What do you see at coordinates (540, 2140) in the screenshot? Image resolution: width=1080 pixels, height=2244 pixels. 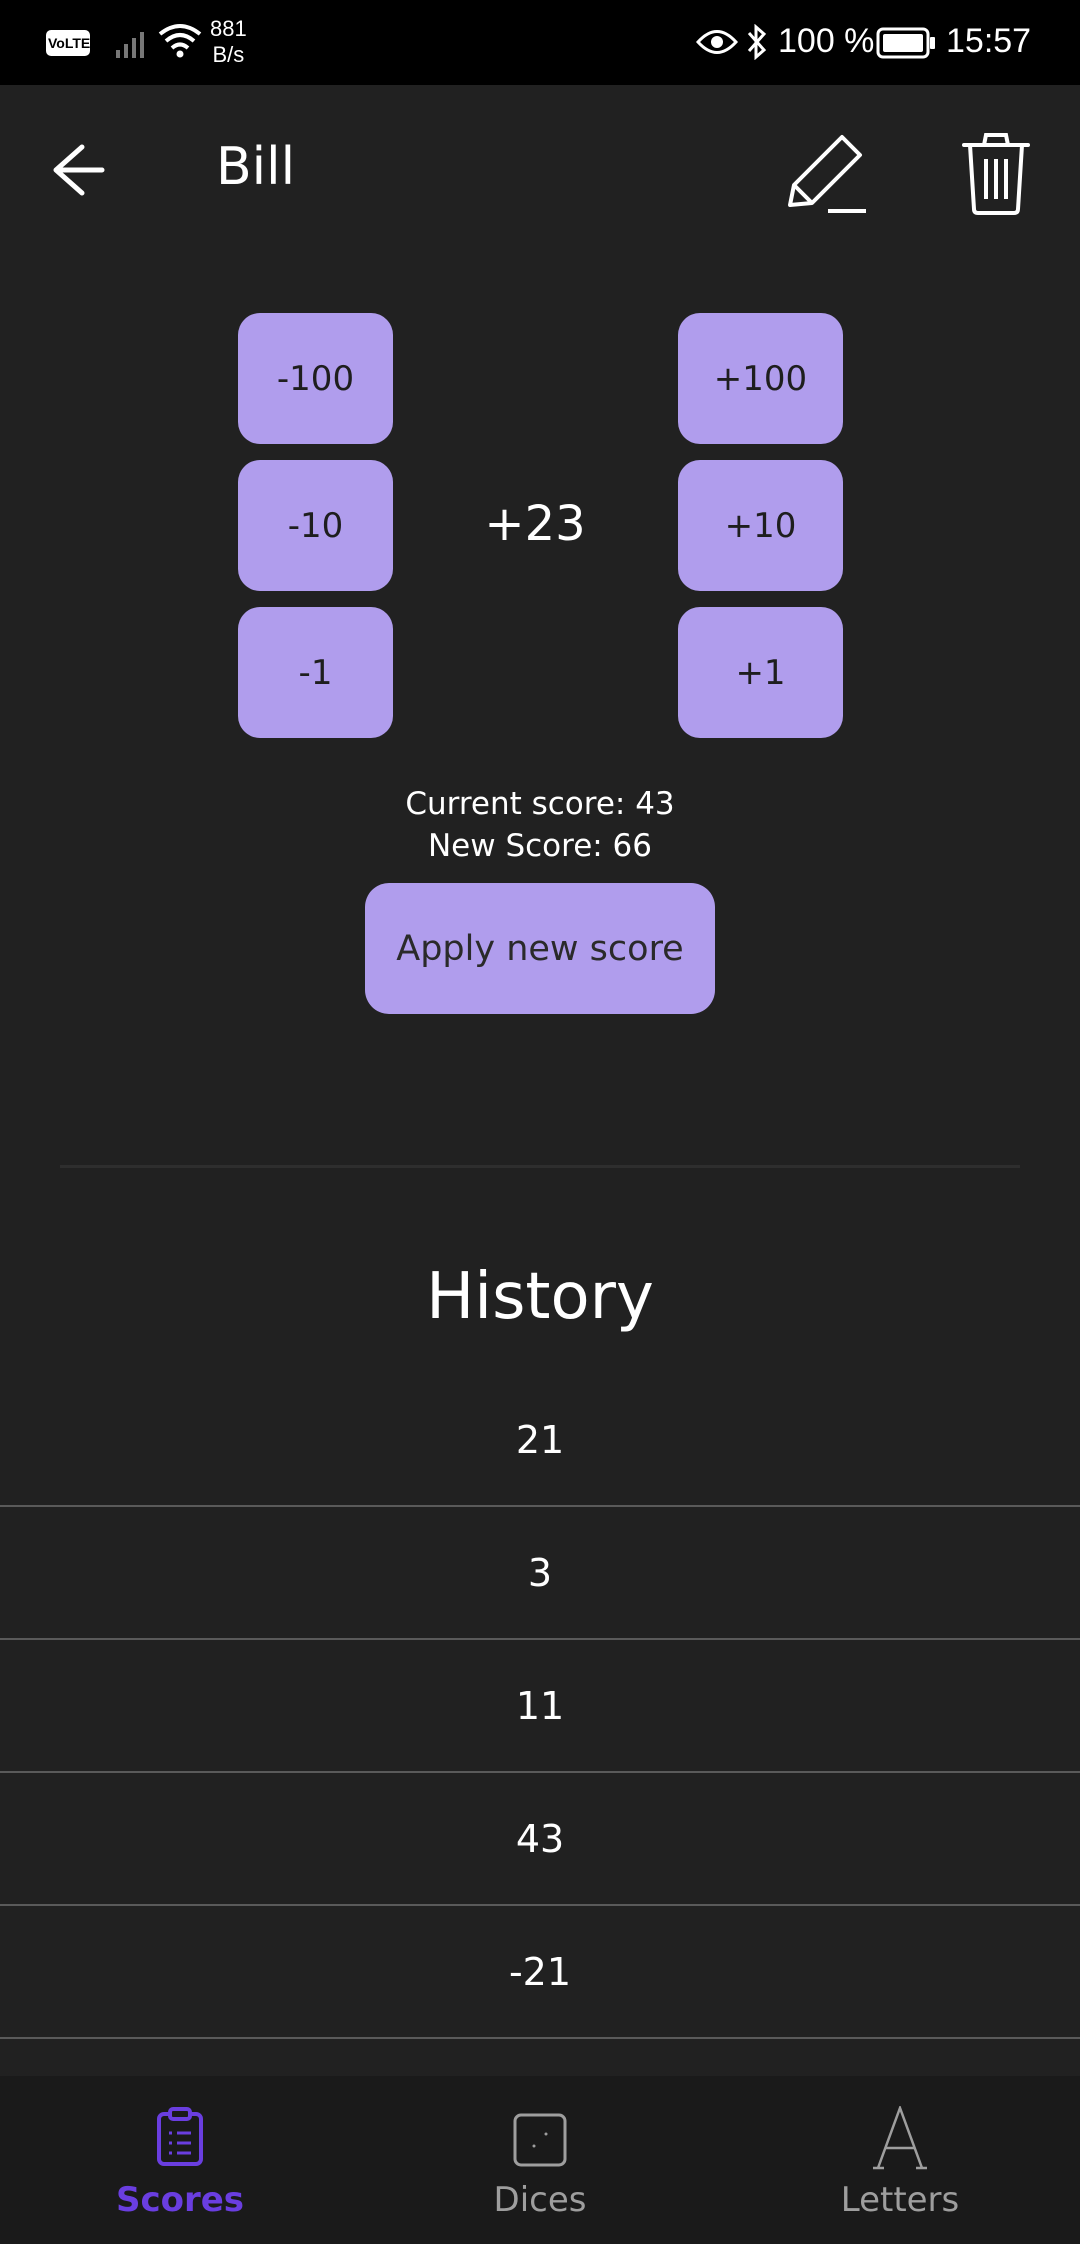 I see `die-icon` at bounding box center [540, 2140].